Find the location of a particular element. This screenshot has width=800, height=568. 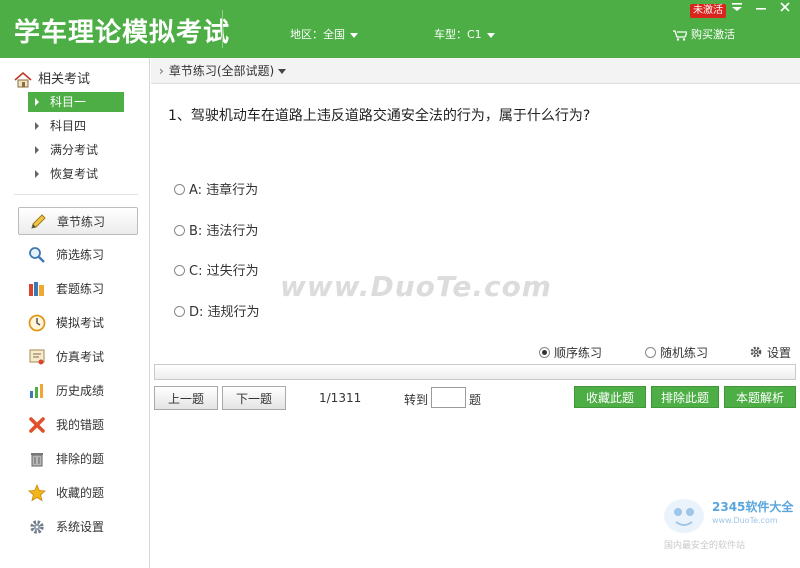

settings-button: 设置 is located at coordinates (770, 352).